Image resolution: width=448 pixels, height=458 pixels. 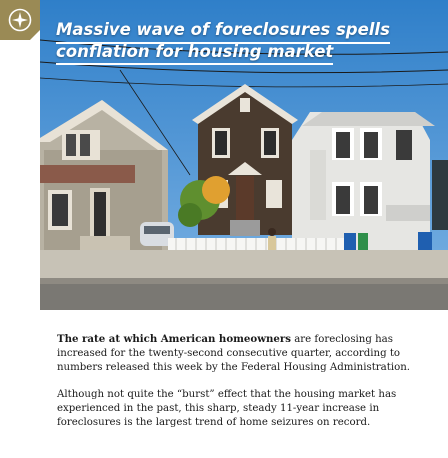 What do you see at coordinates (174, 339) in the screenshot?
I see `paragraph-lead: The rate at which American homeowners` at bounding box center [174, 339].